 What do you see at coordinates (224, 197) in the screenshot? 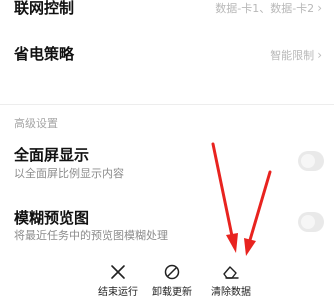
I see `annotation-arrow-left` at bounding box center [224, 197].